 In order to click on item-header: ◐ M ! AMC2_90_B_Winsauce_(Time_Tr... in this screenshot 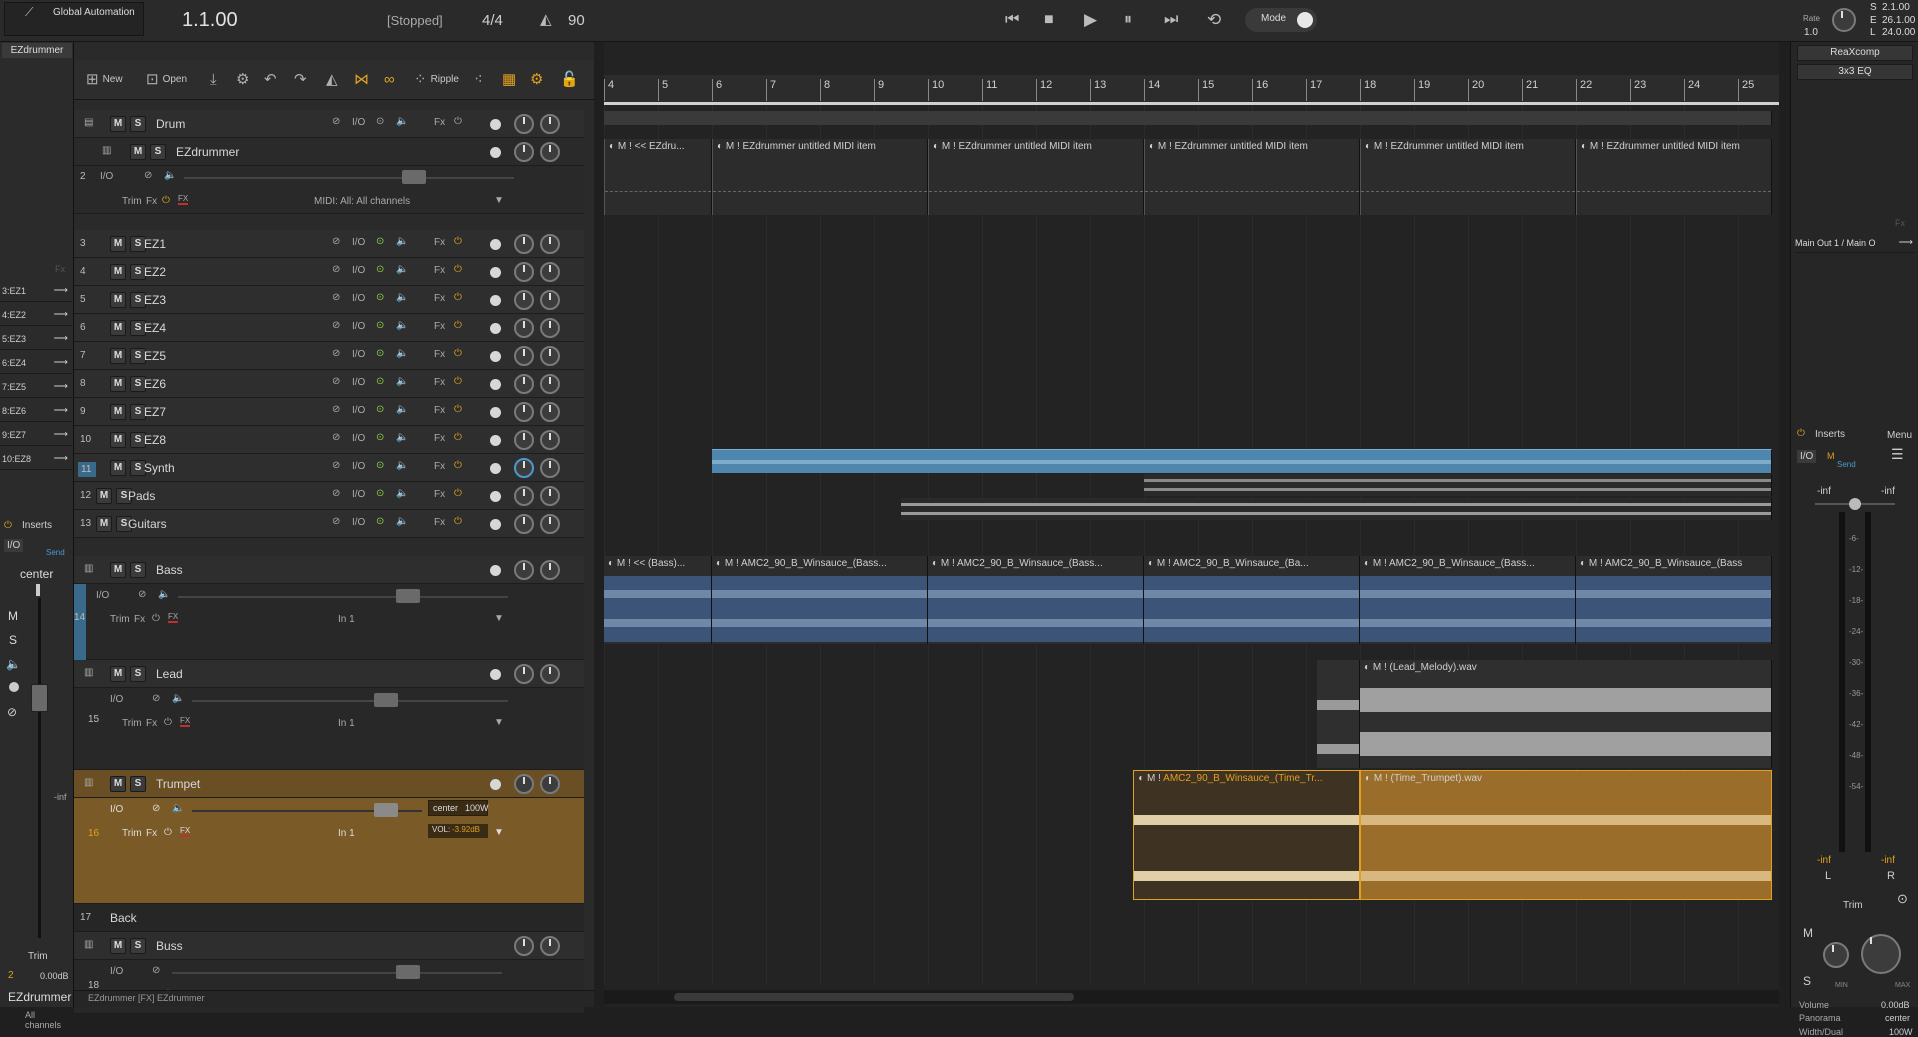, I will do `click(1246, 779)`.